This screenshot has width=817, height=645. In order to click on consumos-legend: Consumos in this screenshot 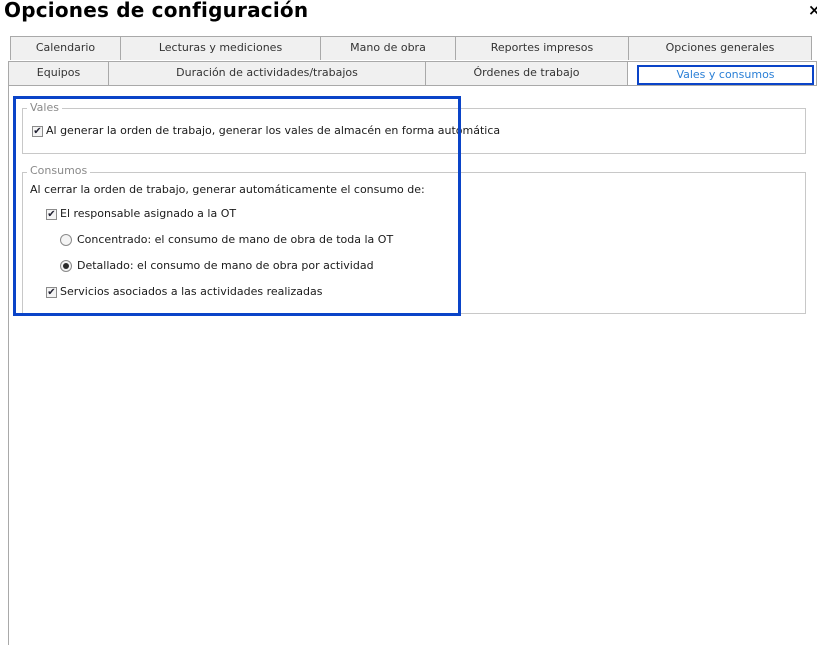, I will do `click(59, 171)`.